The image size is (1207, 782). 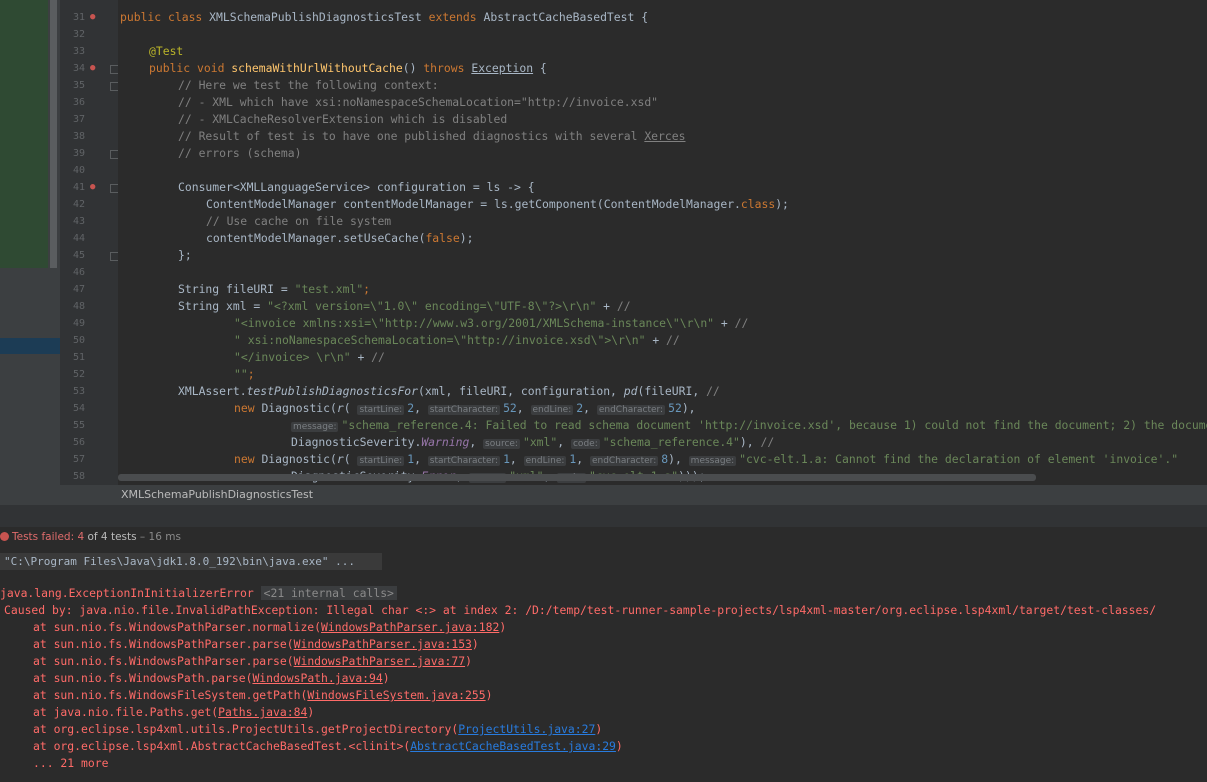 I want to click on frame-file-link: WindowsPathParser.java:182, so click(x=410, y=627).